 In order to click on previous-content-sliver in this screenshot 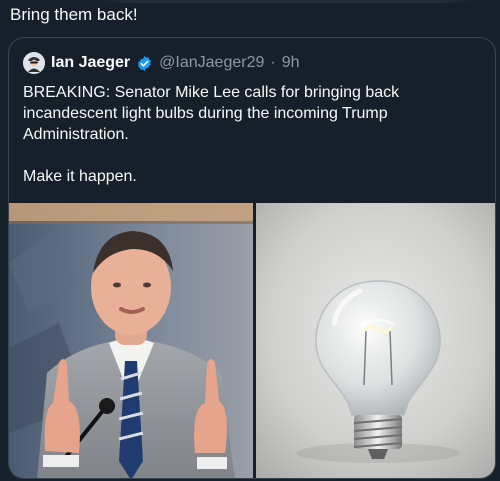, I will do `click(286, 1)`.